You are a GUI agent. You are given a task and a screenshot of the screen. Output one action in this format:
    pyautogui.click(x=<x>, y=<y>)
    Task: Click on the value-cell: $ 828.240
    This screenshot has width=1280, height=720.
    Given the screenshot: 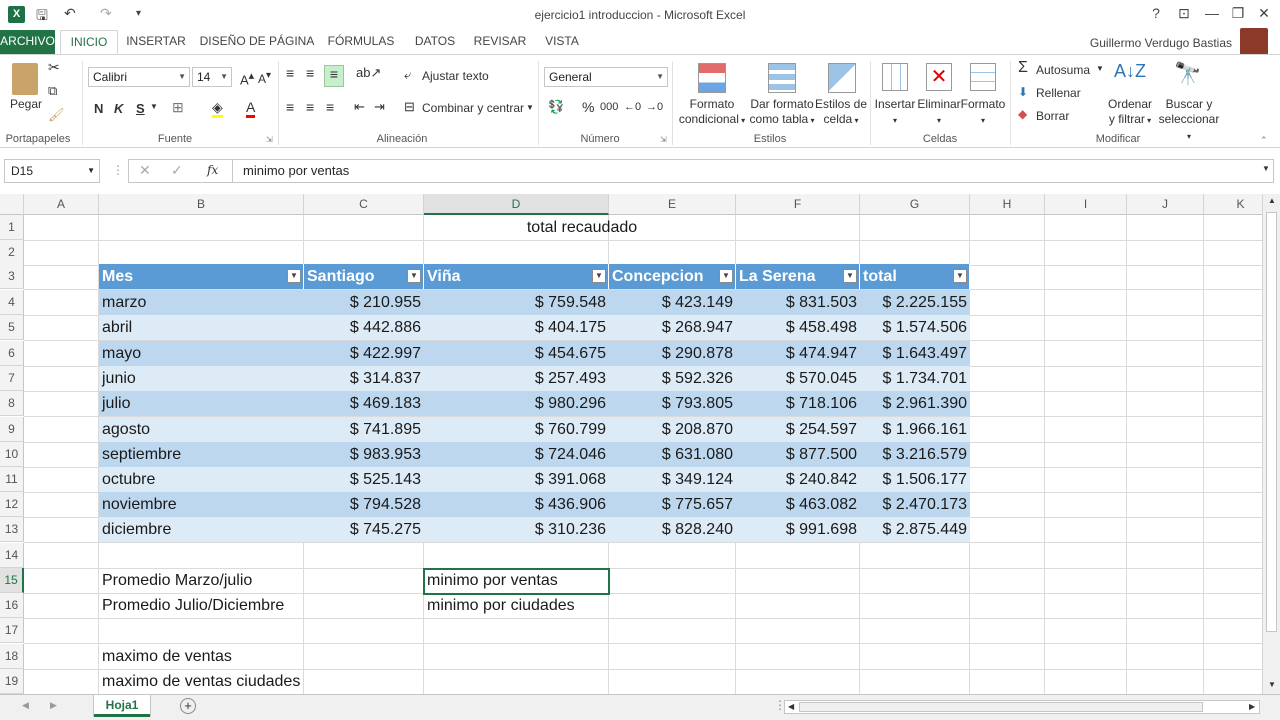 What is the action you would take?
    pyautogui.click(x=672, y=529)
    